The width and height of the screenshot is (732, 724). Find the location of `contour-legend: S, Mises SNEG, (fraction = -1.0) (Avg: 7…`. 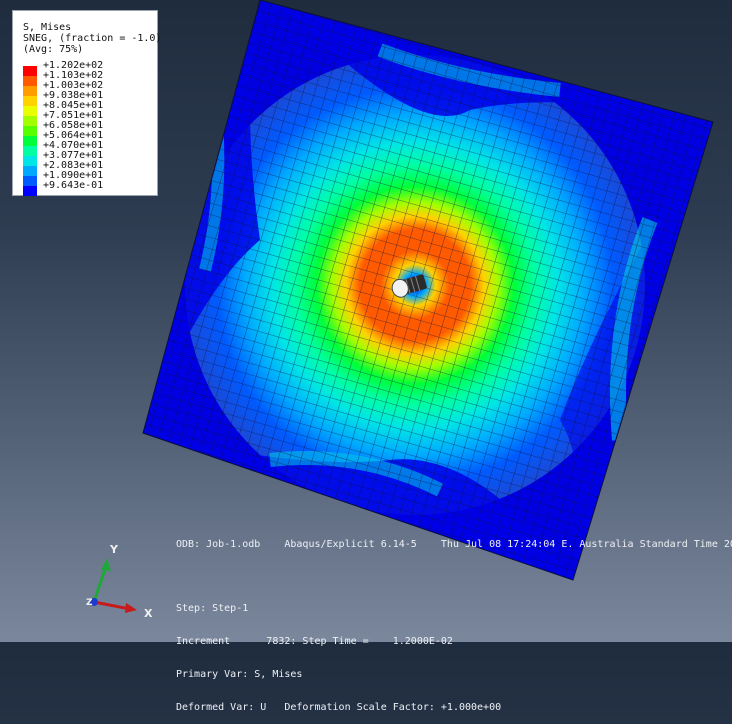

contour-legend: S, Mises SNEG, (fraction = -1.0) (Avg: 7… is located at coordinates (86, 103).